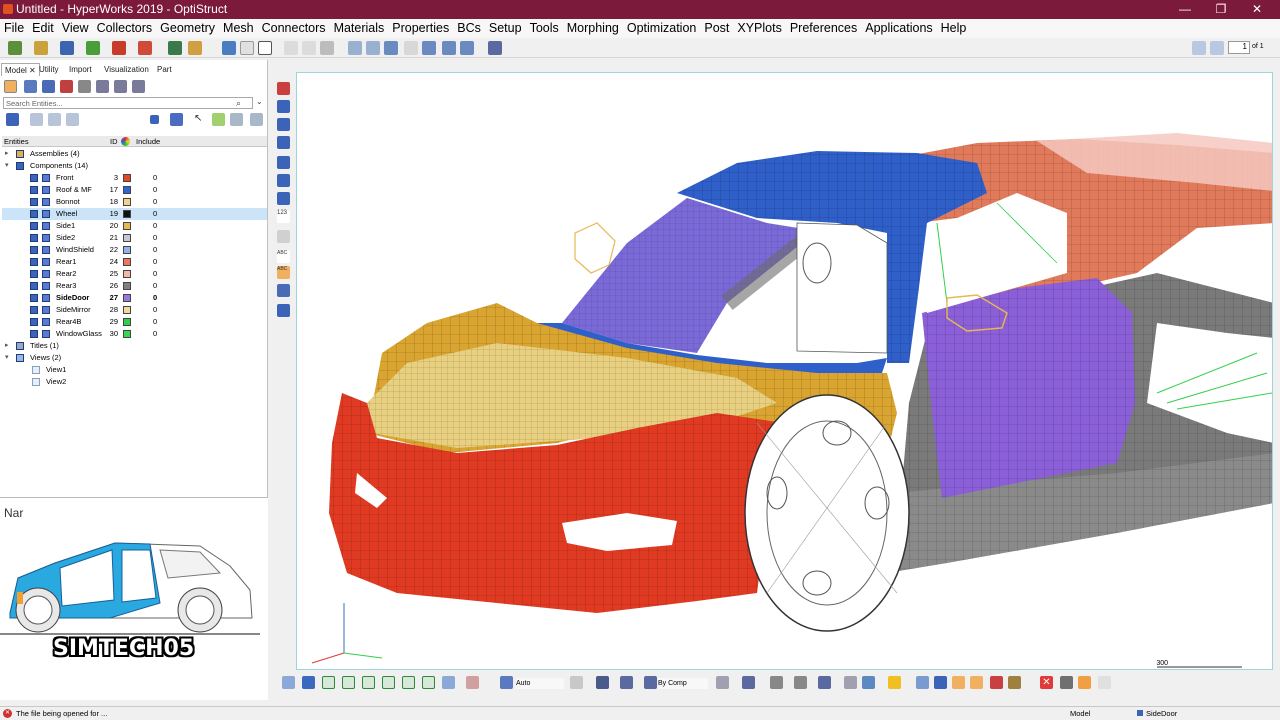 This screenshot has height=720, width=1280. I want to click on table-row: Rear3 26 0, so click(134, 286).